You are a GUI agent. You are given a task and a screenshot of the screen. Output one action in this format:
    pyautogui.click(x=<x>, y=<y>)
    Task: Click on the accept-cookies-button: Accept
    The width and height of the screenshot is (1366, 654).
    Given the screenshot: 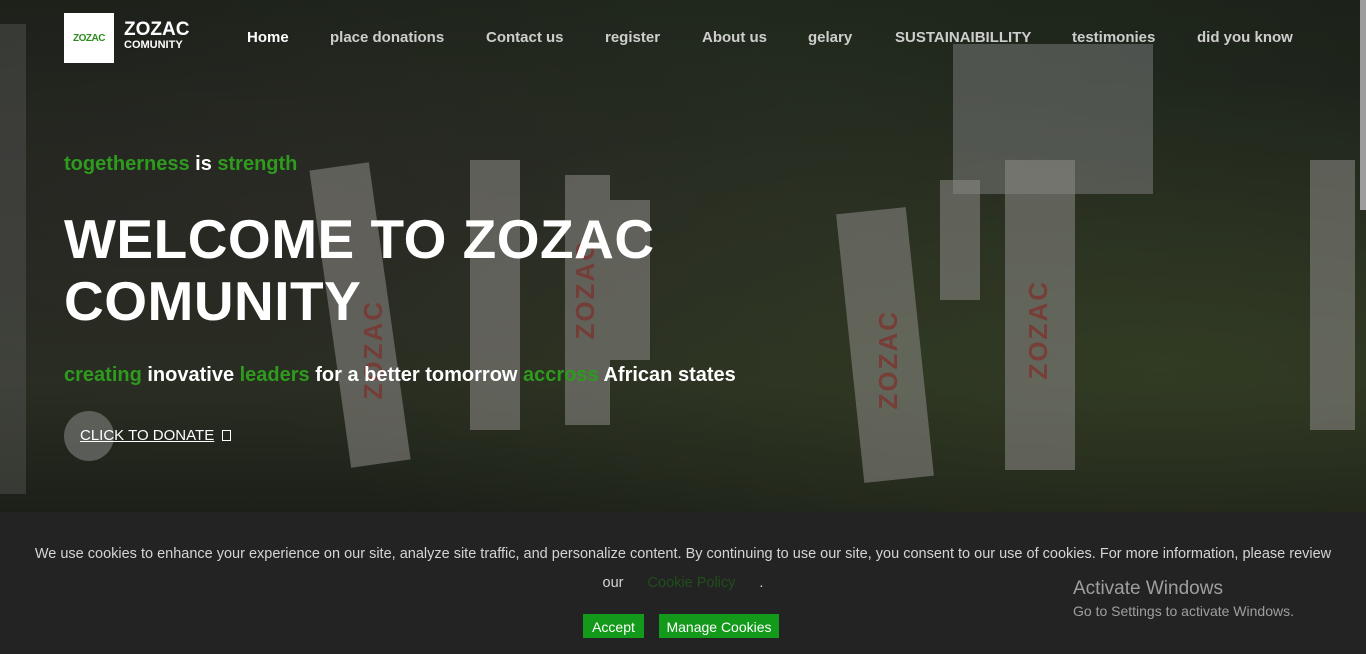 What is the action you would take?
    pyautogui.click(x=613, y=626)
    